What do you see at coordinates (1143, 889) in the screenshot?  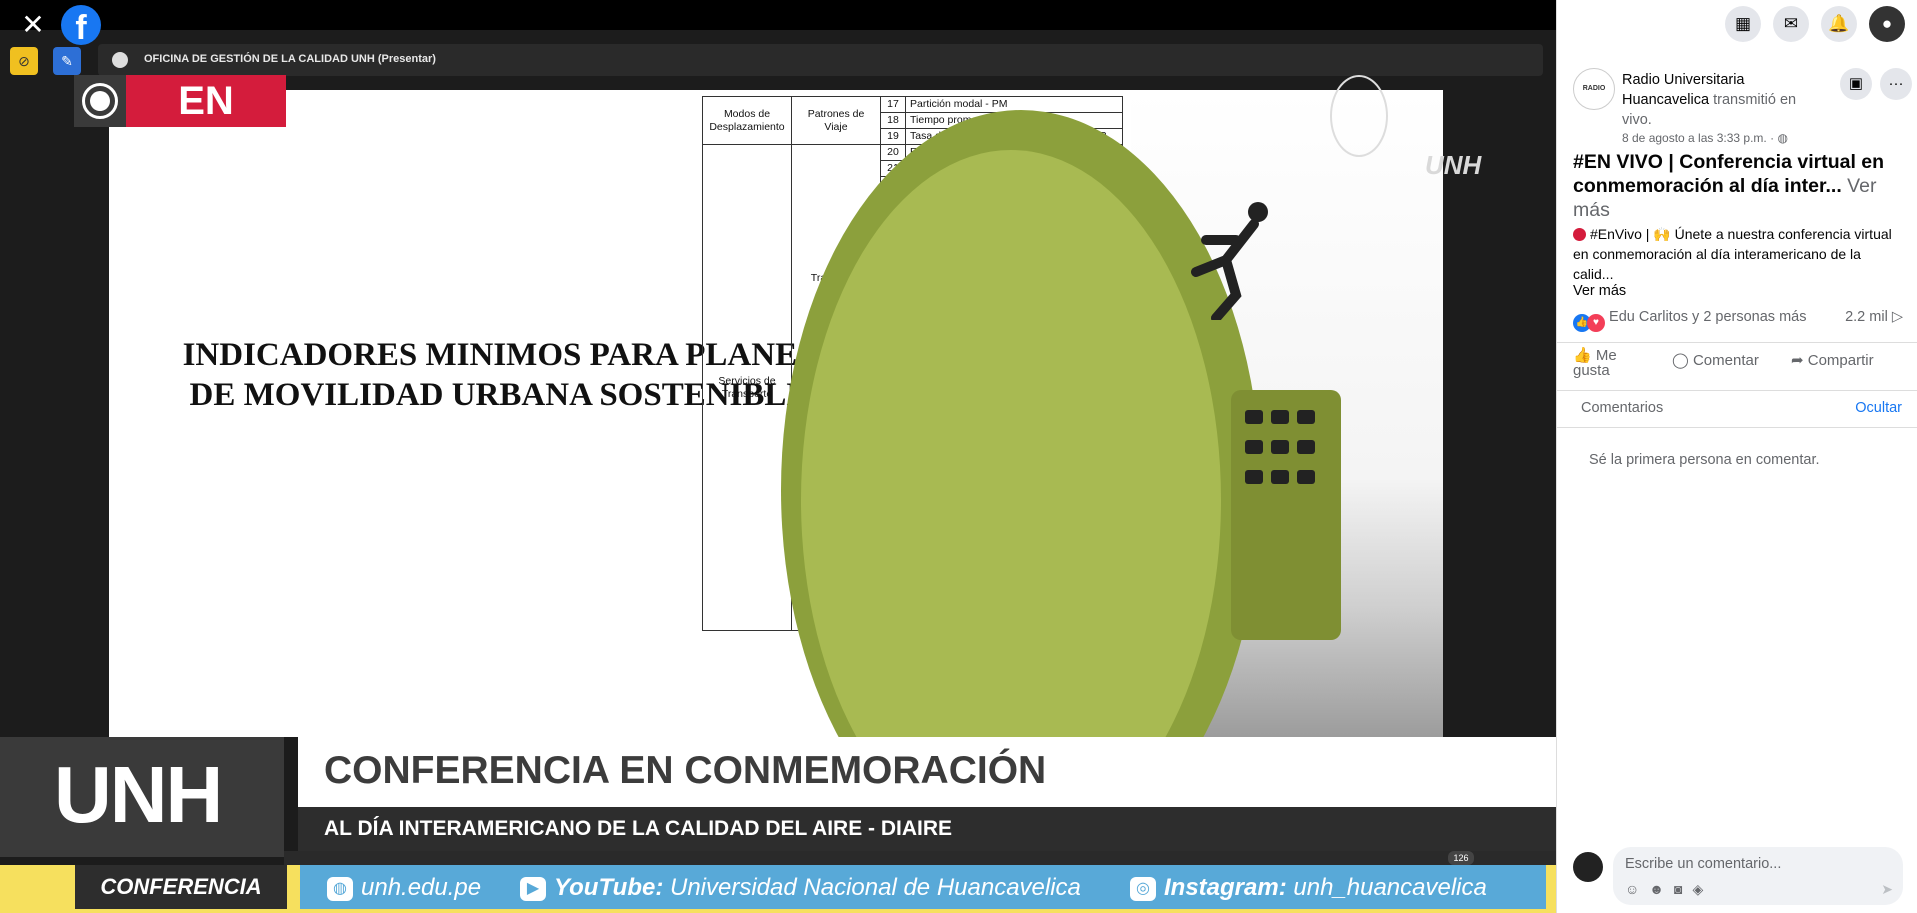 I see `instagram-icon: ◎` at bounding box center [1143, 889].